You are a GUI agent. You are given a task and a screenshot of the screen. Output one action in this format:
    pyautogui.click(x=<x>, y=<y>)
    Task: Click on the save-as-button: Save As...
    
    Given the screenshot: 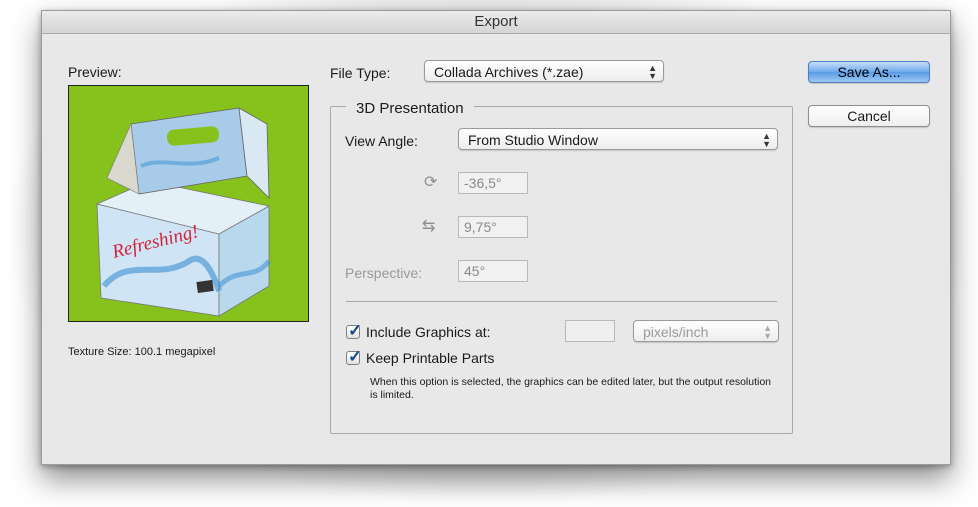 What is the action you would take?
    pyautogui.click(x=869, y=72)
    